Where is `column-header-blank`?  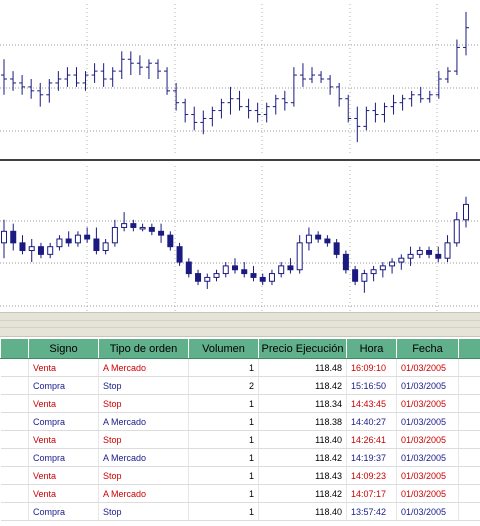
column-header-blank is located at coordinates (14, 348).